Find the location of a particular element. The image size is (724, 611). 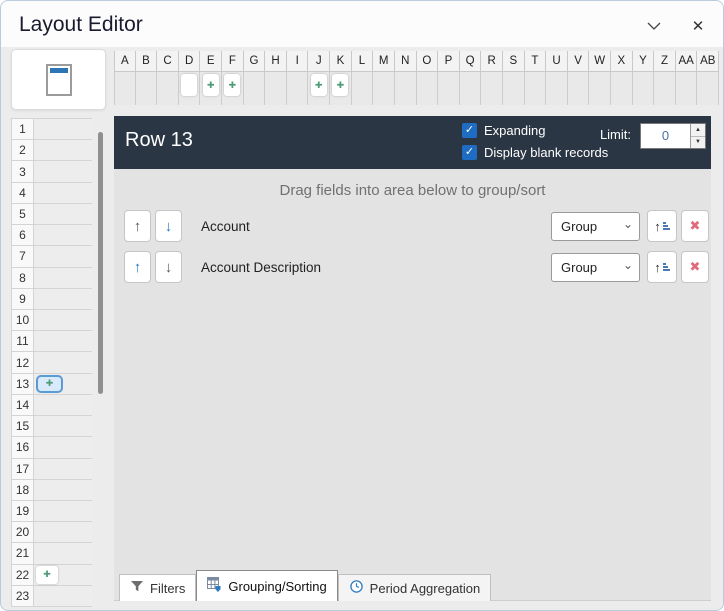

column-letter-n: N is located at coordinates (405, 61).